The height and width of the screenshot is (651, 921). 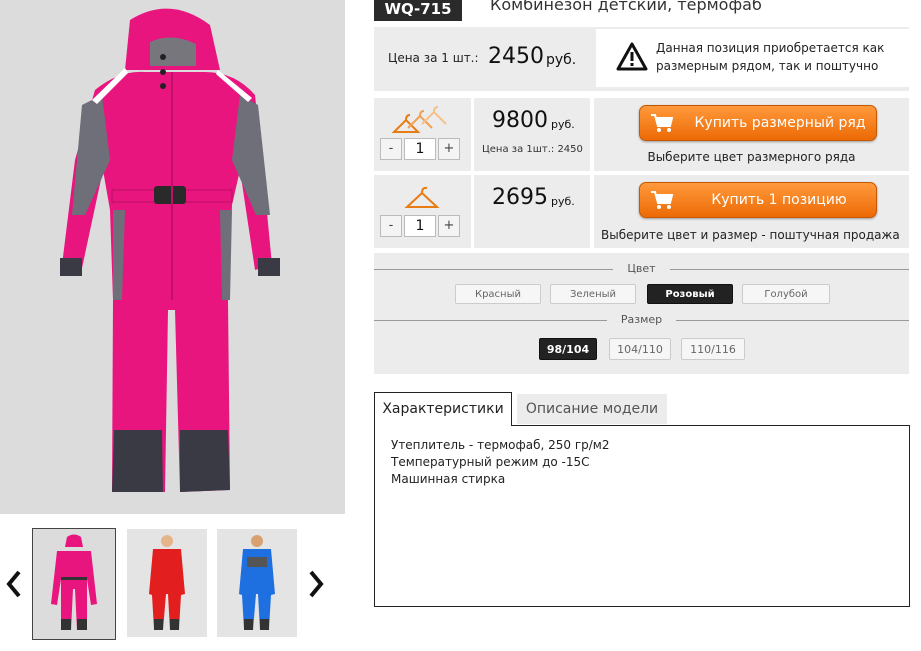 I want to click on set-quantity-increment: +, so click(x=449, y=149).